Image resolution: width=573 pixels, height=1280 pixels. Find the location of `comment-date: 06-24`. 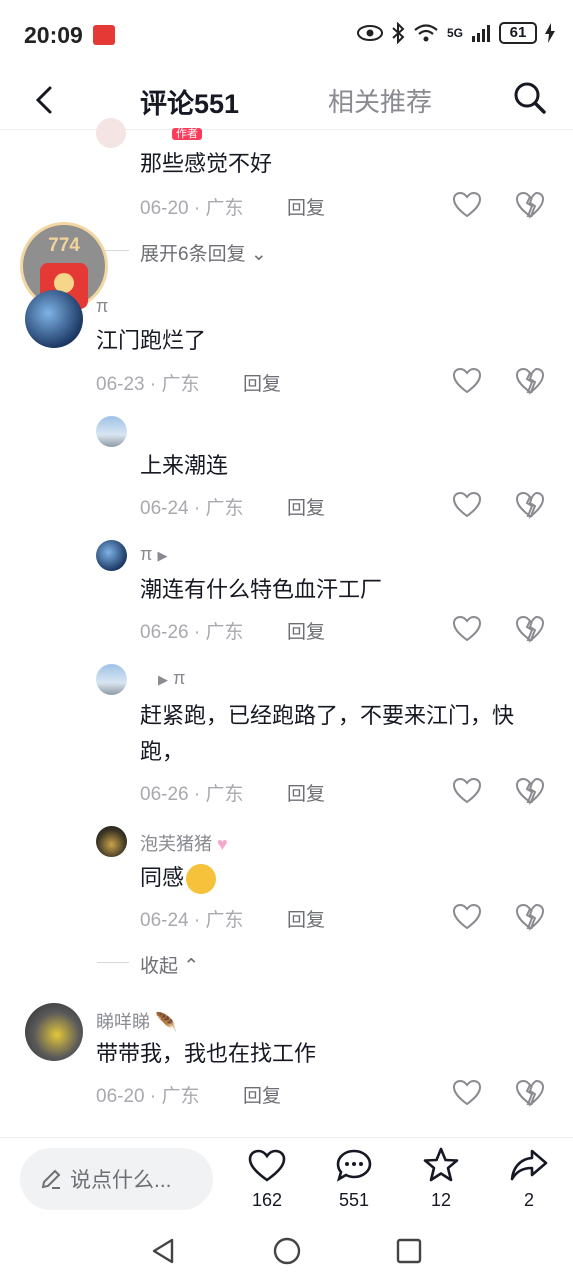

comment-date: 06-24 is located at coordinates (164, 508).